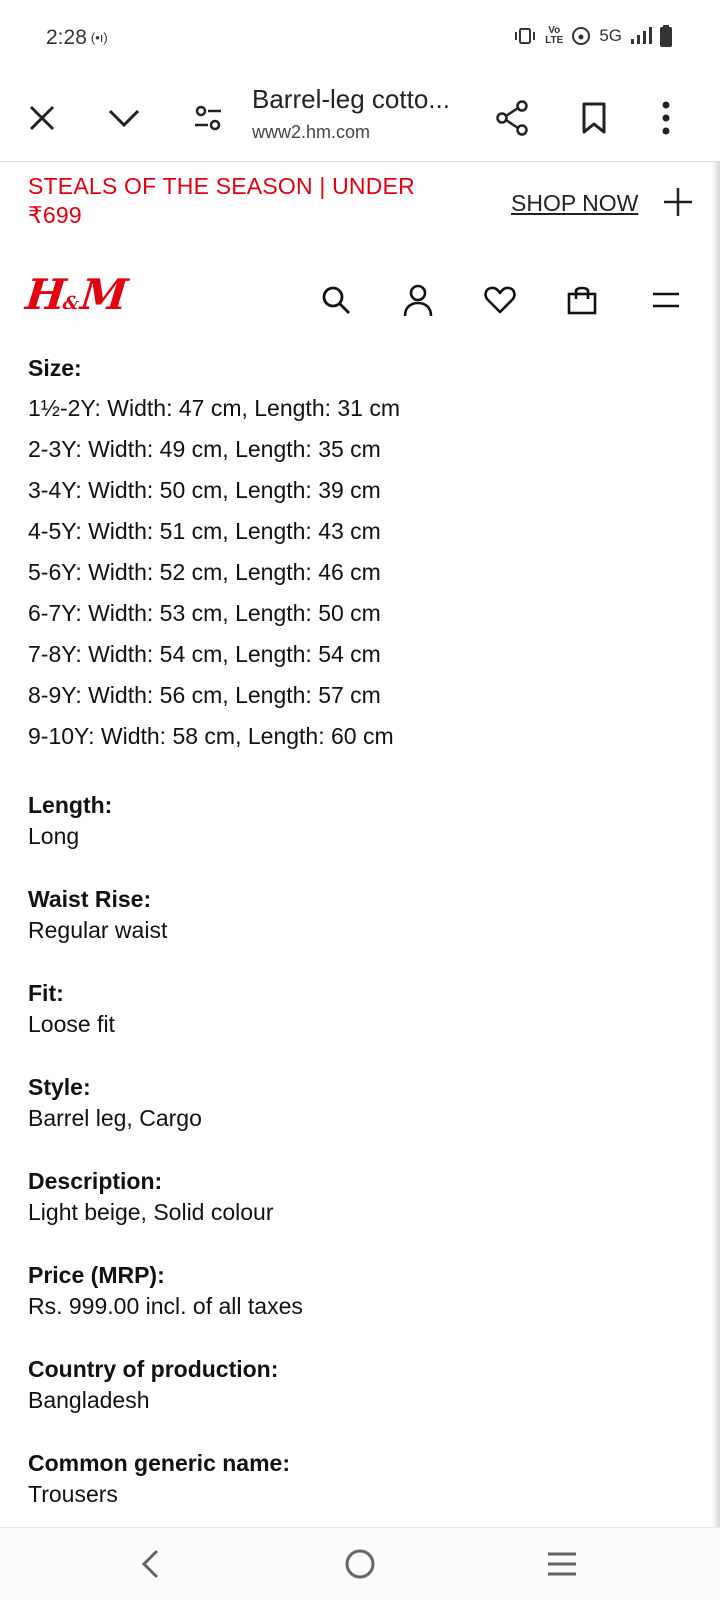 The height and width of the screenshot is (1600, 720). What do you see at coordinates (70, 805) in the screenshot?
I see `detail-label: Length:` at bounding box center [70, 805].